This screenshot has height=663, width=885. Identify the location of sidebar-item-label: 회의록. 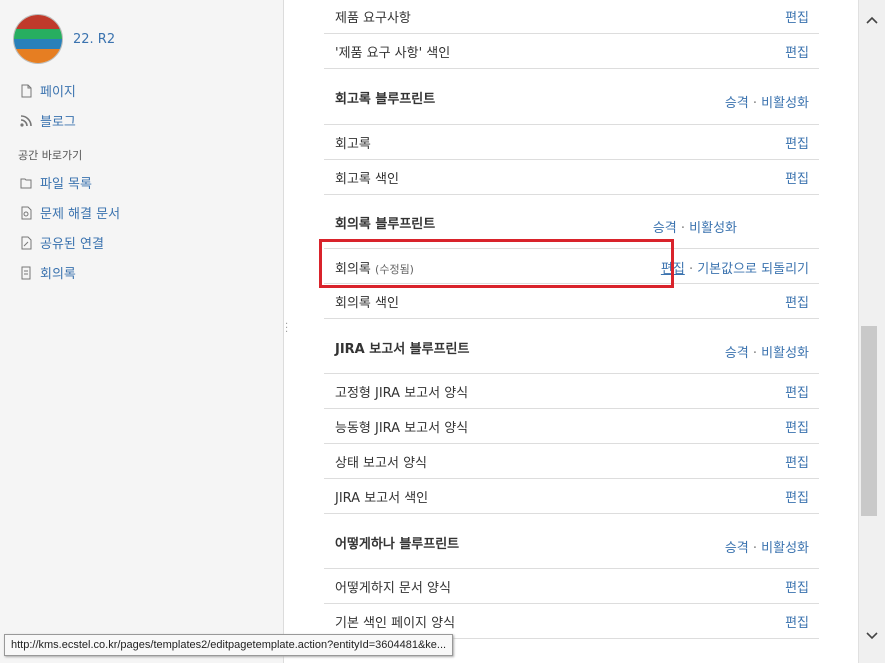
(58, 274).